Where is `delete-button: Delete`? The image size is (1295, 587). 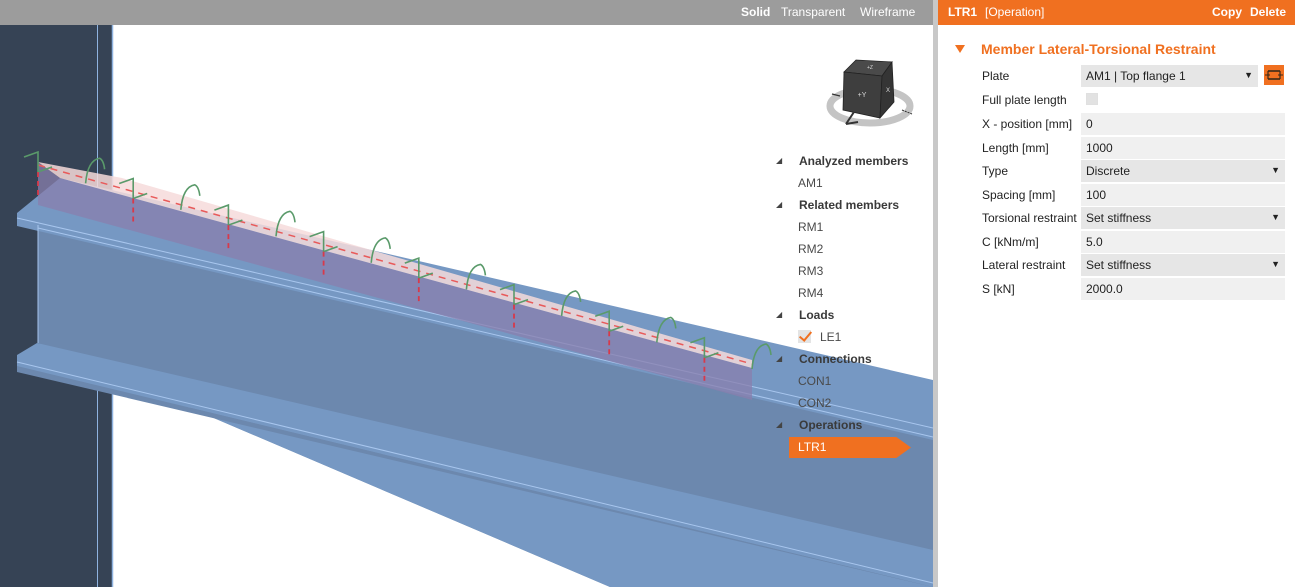 delete-button: Delete is located at coordinates (1268, 12).